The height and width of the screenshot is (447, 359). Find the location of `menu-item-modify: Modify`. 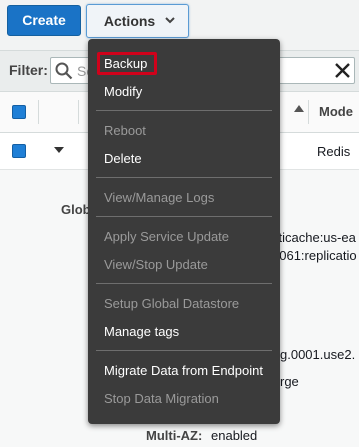

menu-item-modify: Modify is located at coordinates (123, 91).